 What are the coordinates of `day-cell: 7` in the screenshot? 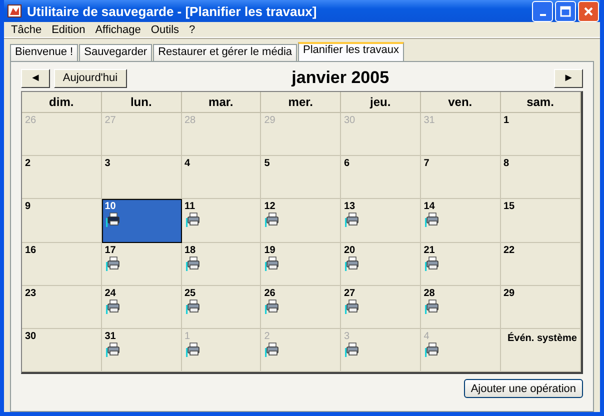 It's located at (460, 178).